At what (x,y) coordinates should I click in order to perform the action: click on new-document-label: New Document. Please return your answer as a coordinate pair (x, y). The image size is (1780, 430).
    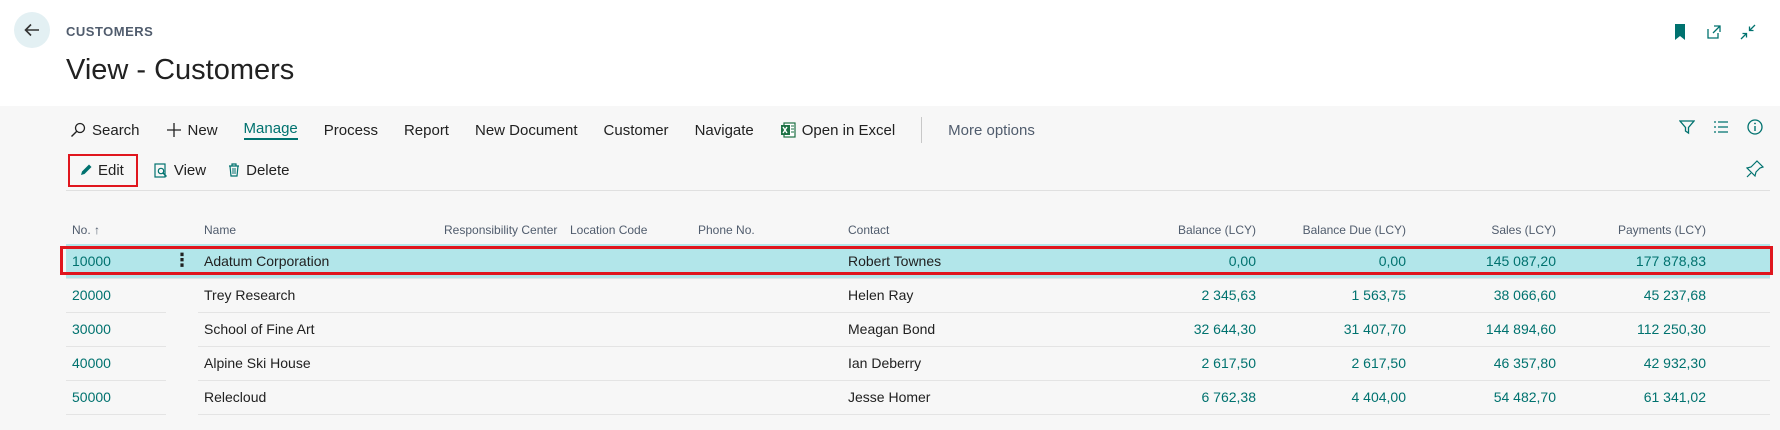
    Looking at the image, I should click on (526, 130).